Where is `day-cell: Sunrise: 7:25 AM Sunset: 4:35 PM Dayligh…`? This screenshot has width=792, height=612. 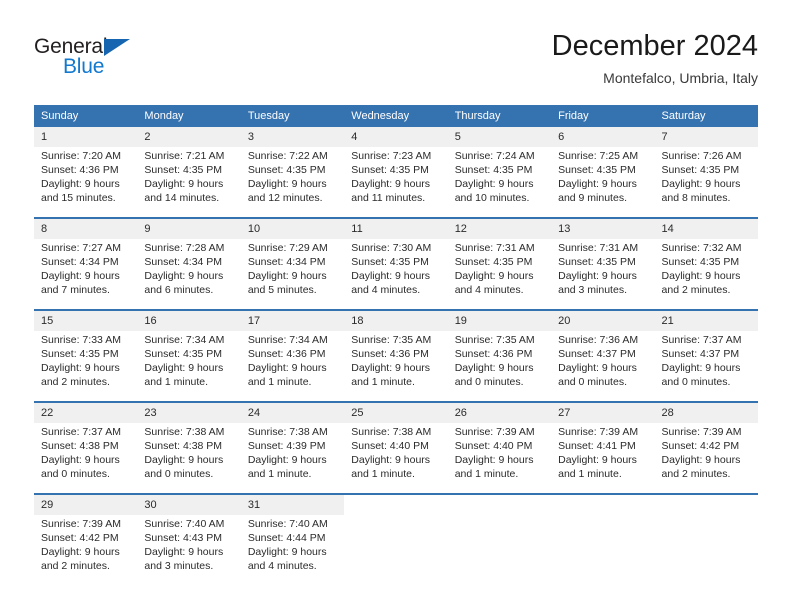
day-cell: Sunrise: 7:25 AM Sunset: 4:35 PM Dayligh… is located at coordinates (603, 182).